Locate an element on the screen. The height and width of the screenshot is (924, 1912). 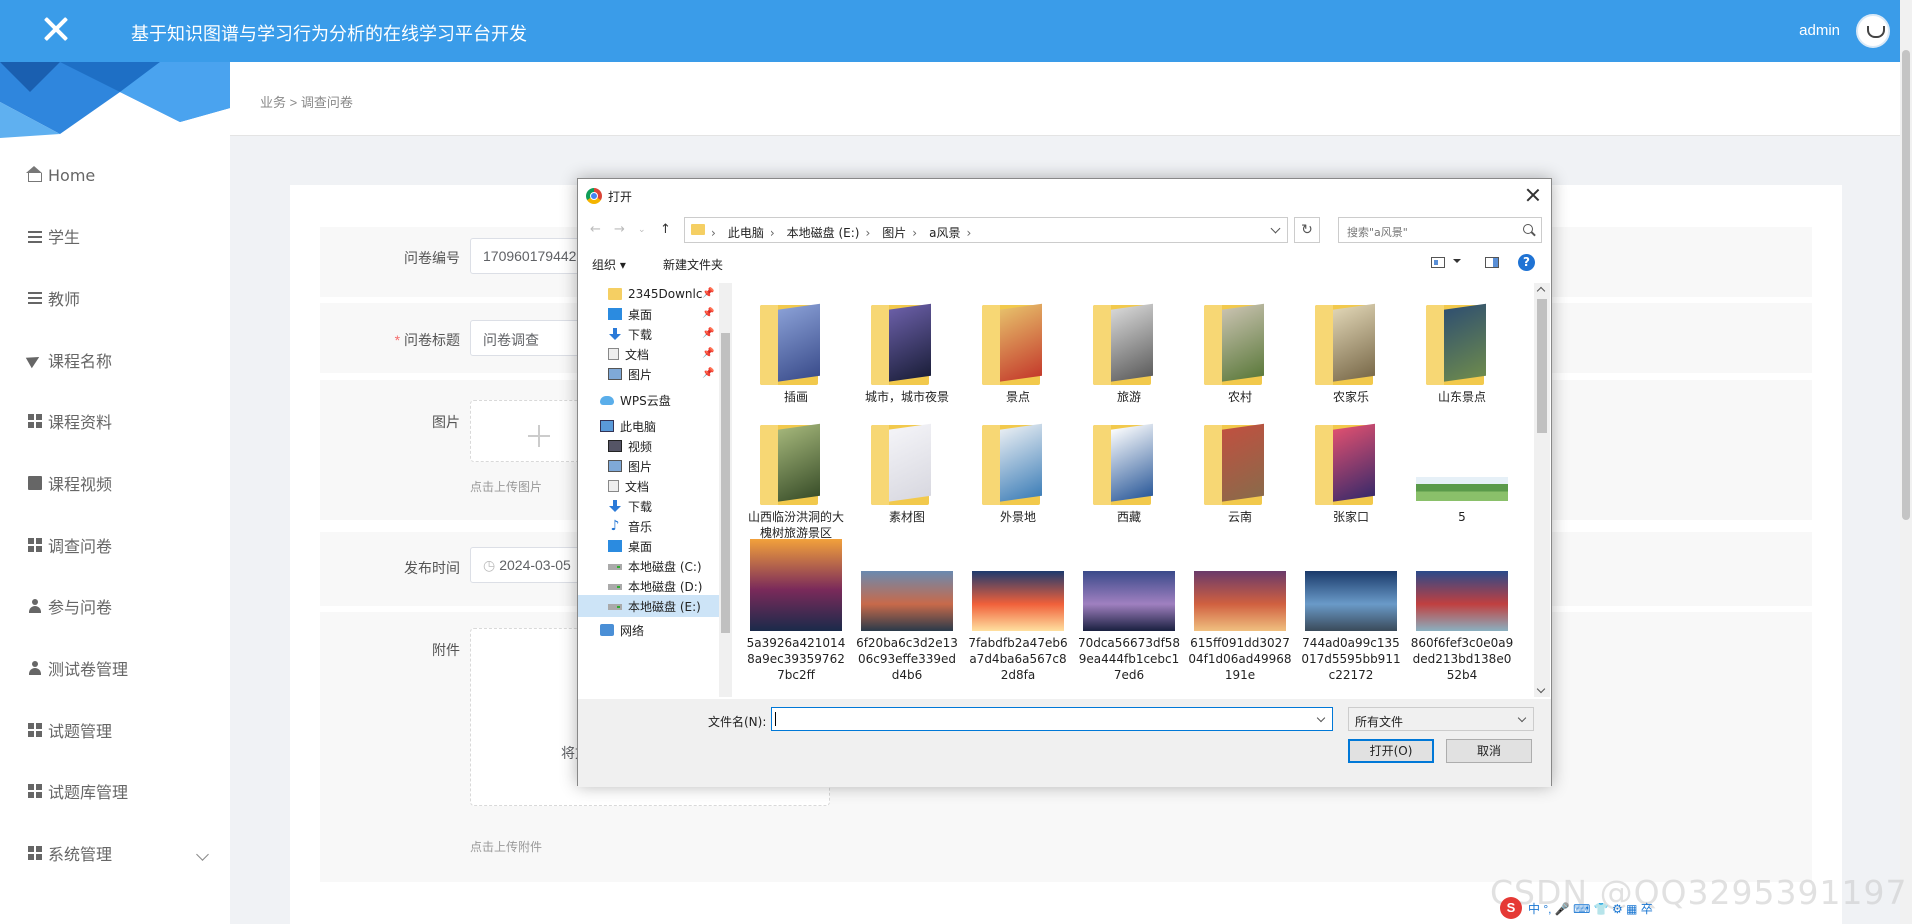
folder-item: 外景地 is located at coordinates (1018, 477).